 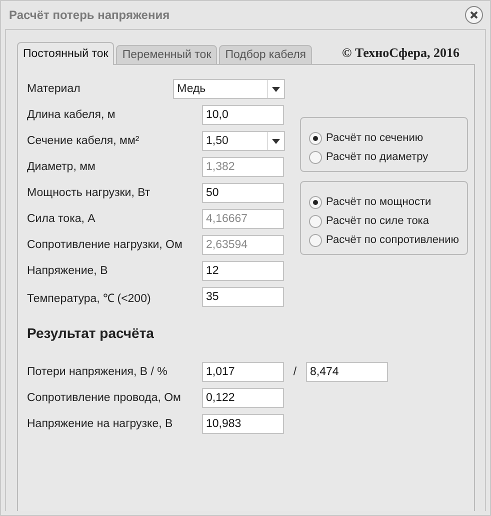 I want to click on result-label: Напряжение на нагрузке, В, so click(x=100, y=424).